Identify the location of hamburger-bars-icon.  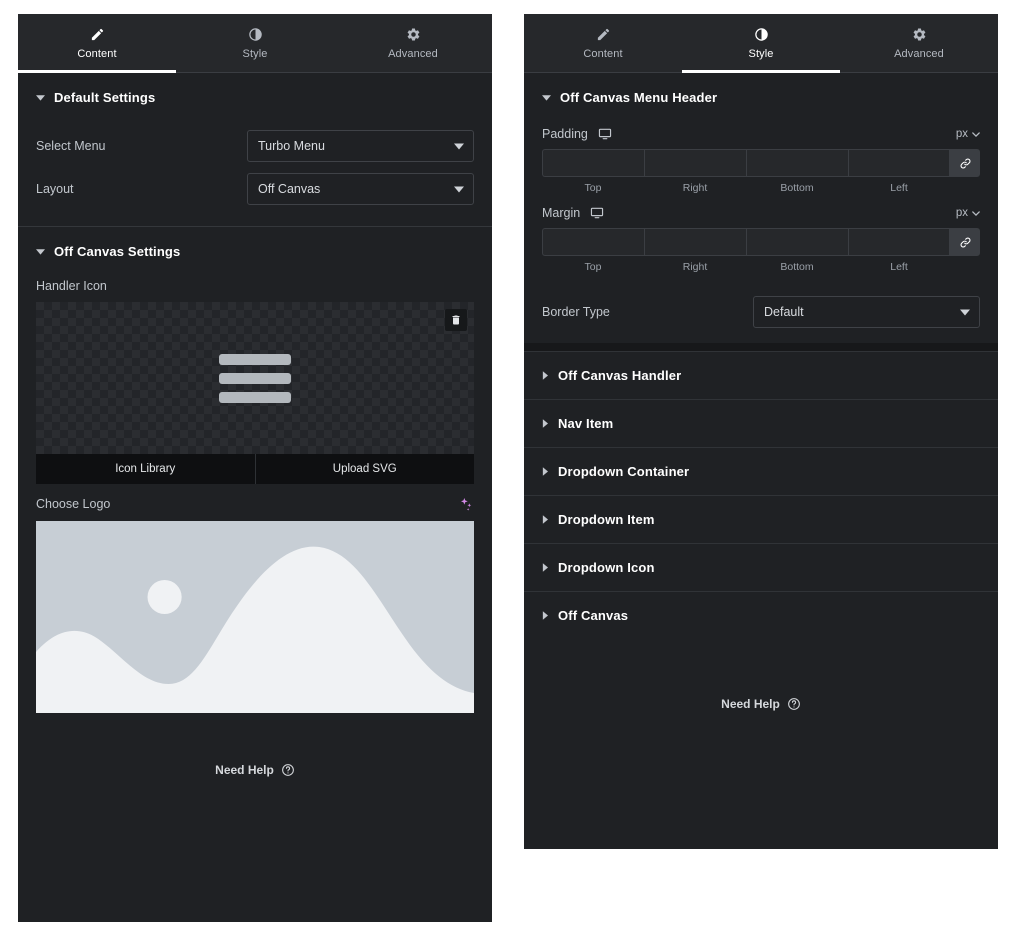
(255, 378).